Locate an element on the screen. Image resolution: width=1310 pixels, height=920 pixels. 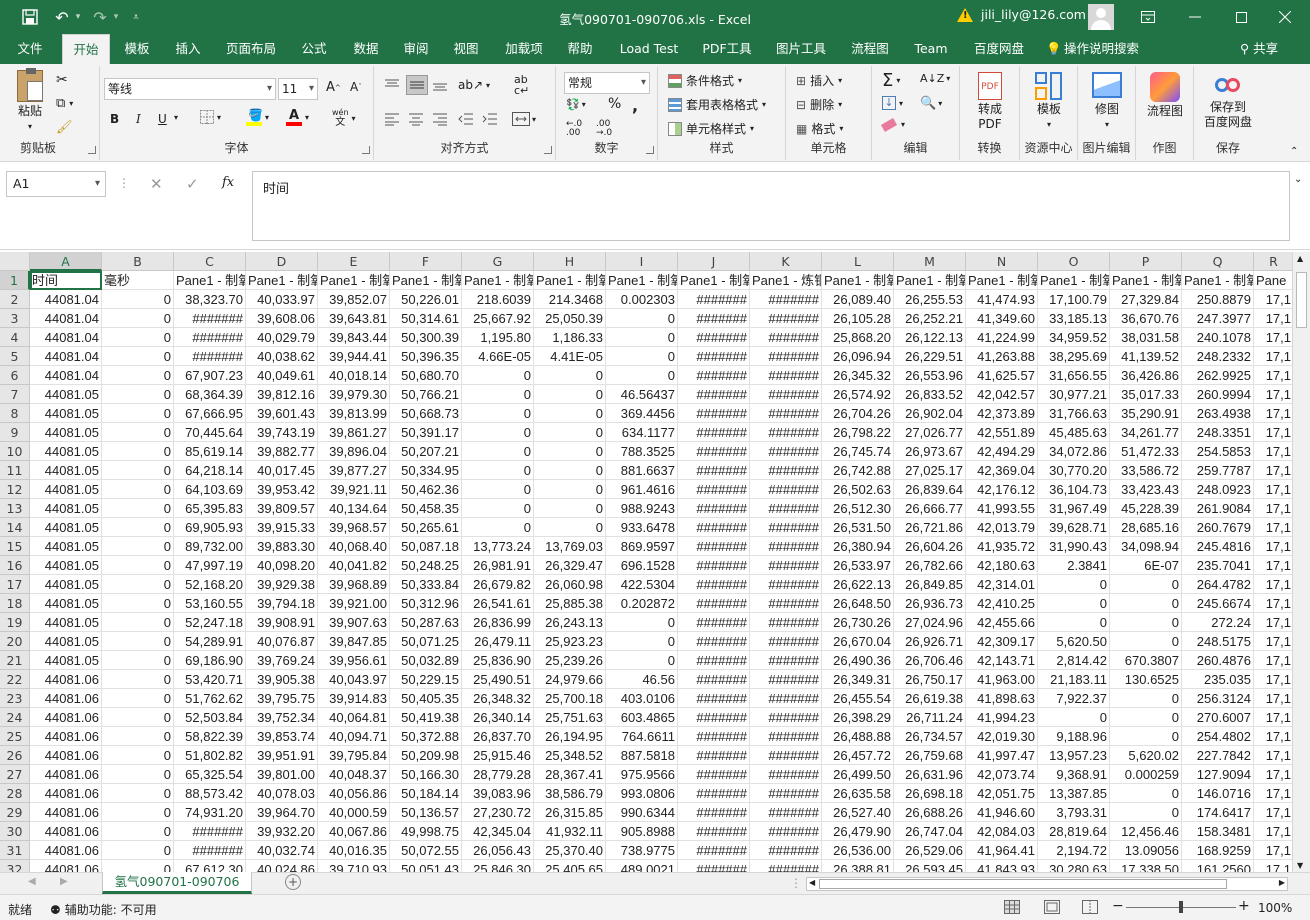
cell: 933.6478 is located at coordinates (642, 527).